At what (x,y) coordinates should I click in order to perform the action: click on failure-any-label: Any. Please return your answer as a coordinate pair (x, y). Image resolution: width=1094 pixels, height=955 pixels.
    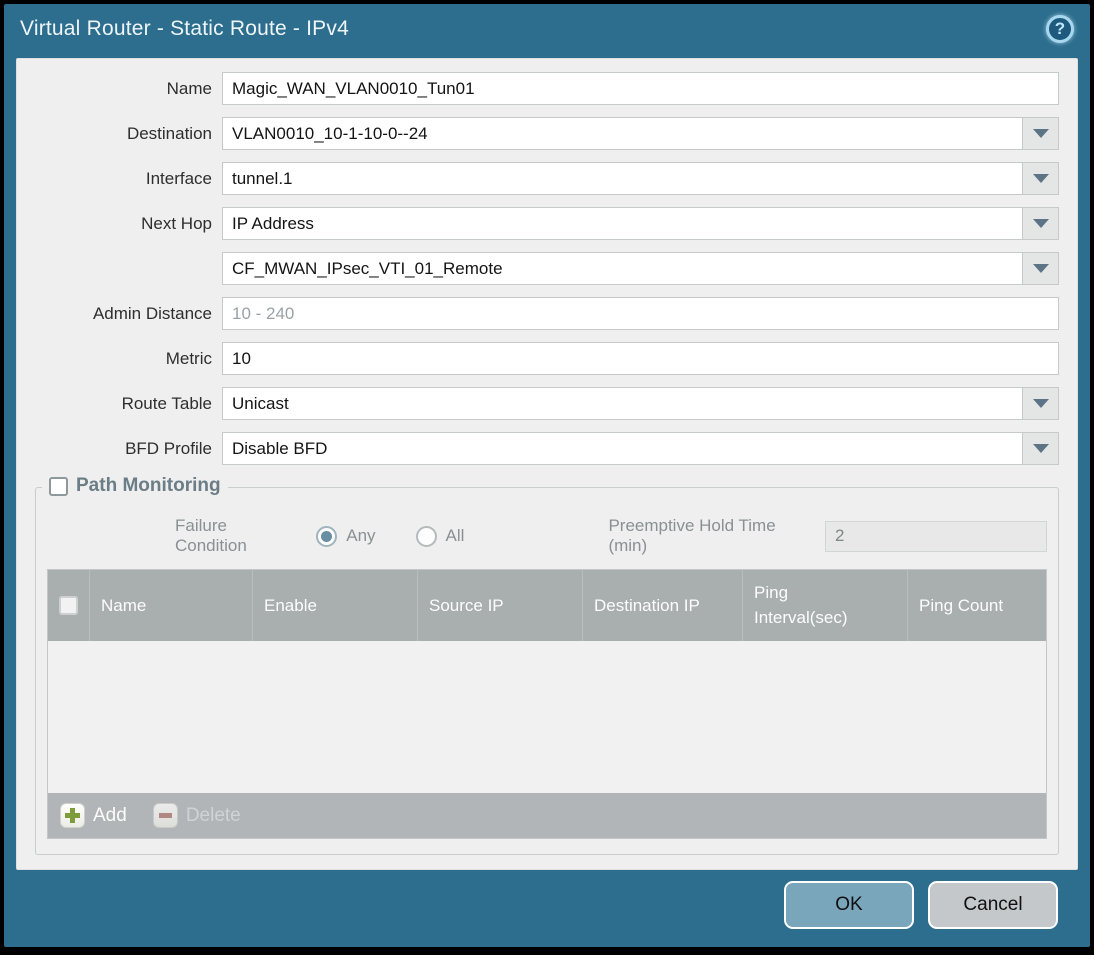
    Looking at the image, I should click on (361, 535).